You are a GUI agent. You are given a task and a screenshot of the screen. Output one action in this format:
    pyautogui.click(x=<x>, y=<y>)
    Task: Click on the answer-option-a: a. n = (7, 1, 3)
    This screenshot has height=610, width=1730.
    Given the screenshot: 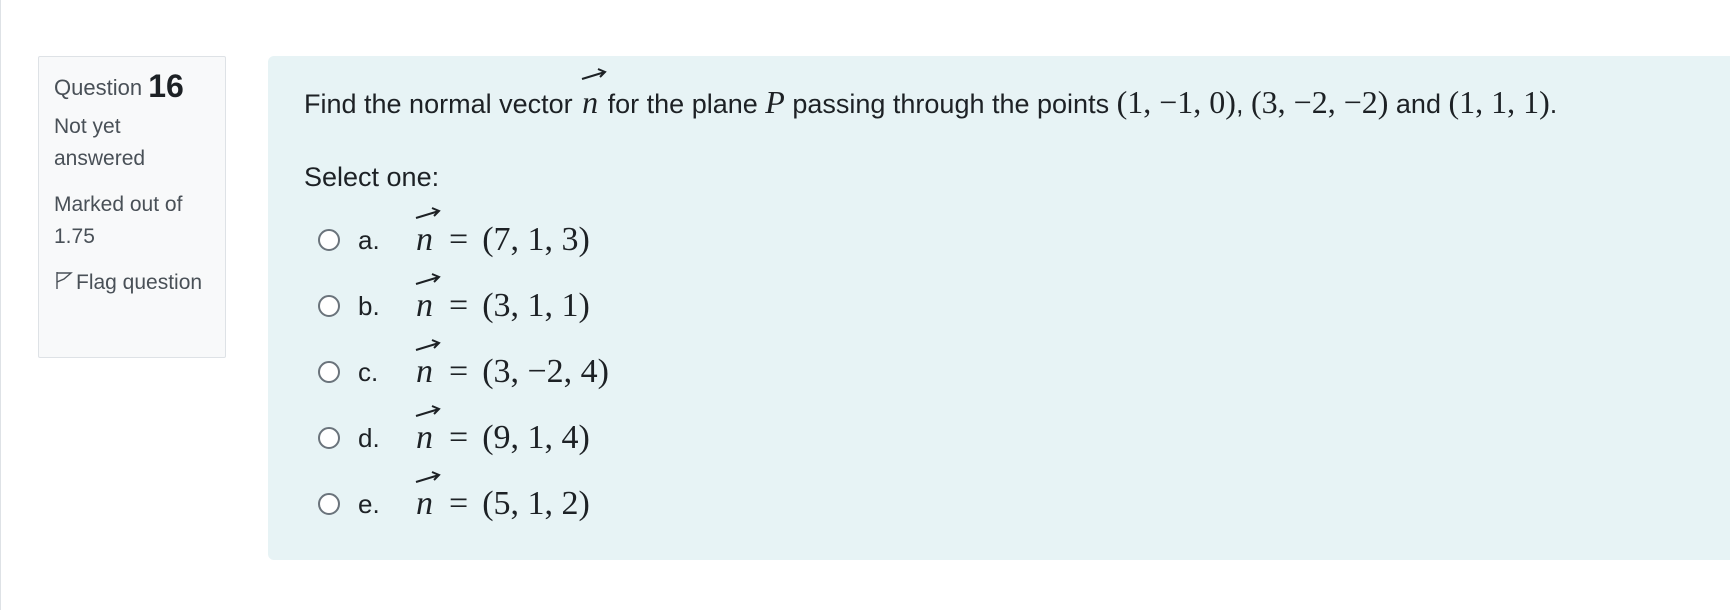 What is the action you would take?
    pyautogui.click(x=1017, y=240)
    